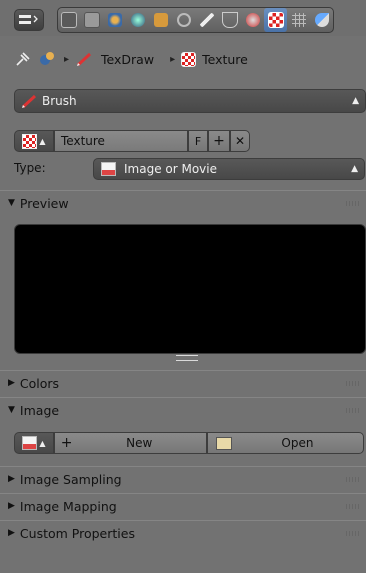 This screenshot has height=573, width=366. I want to click on texture-name-field: Texture, so click(121, 141).